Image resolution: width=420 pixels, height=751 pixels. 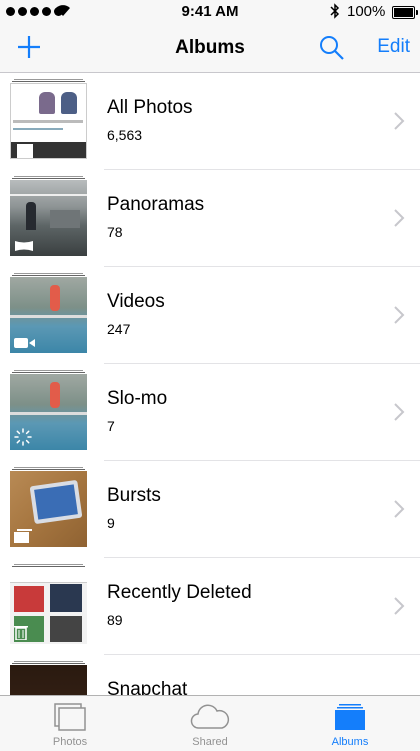 I want to click on album-count: 78, so click(x=115, y=232).